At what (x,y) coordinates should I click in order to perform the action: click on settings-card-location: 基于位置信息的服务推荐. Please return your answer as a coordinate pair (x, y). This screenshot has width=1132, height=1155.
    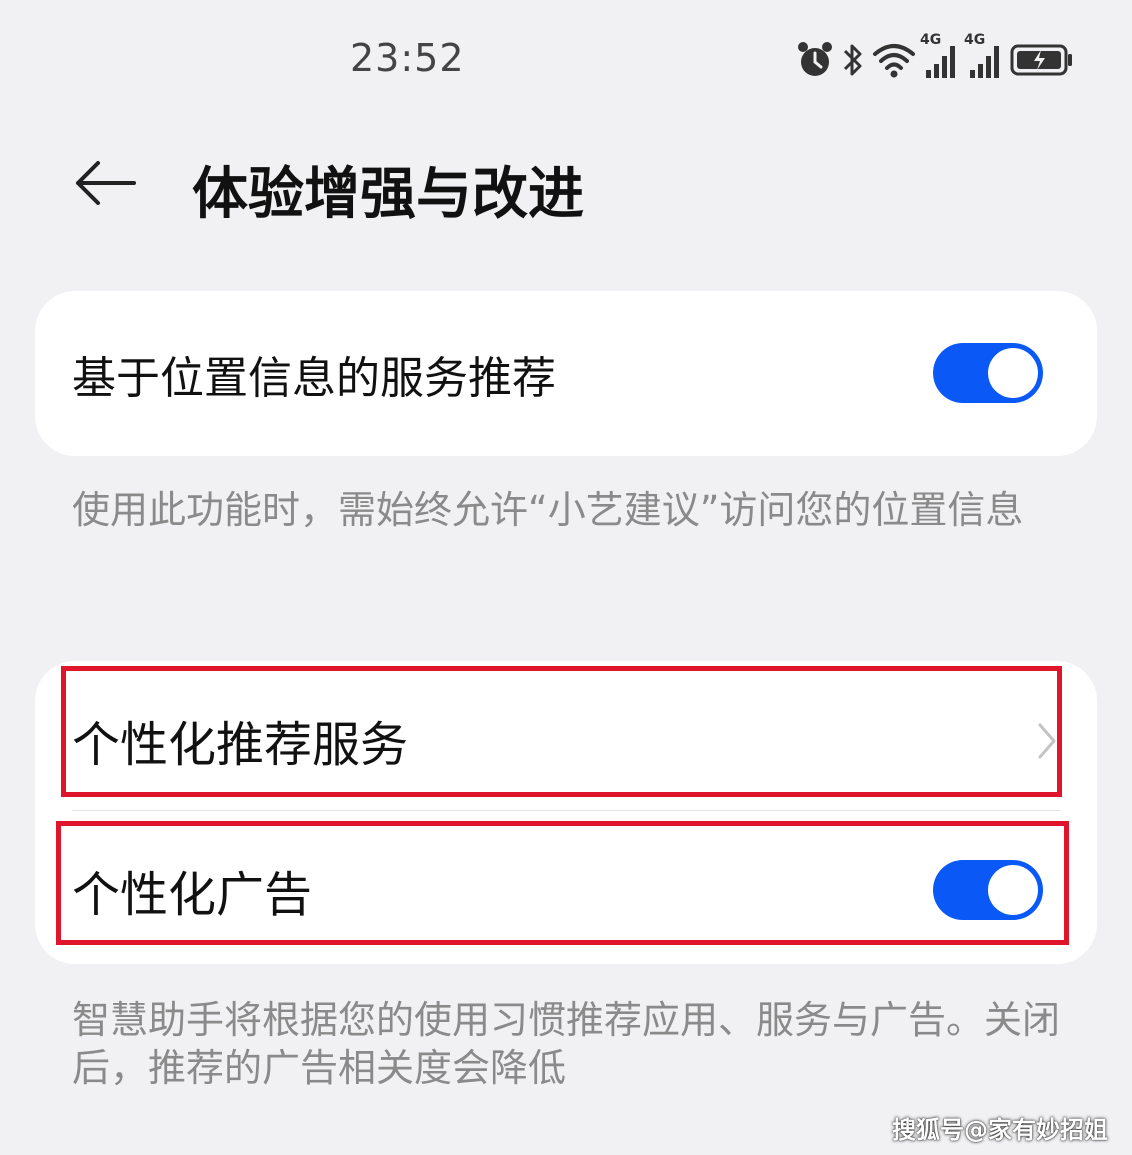
    Looking at the image, I should click on (566, 373).